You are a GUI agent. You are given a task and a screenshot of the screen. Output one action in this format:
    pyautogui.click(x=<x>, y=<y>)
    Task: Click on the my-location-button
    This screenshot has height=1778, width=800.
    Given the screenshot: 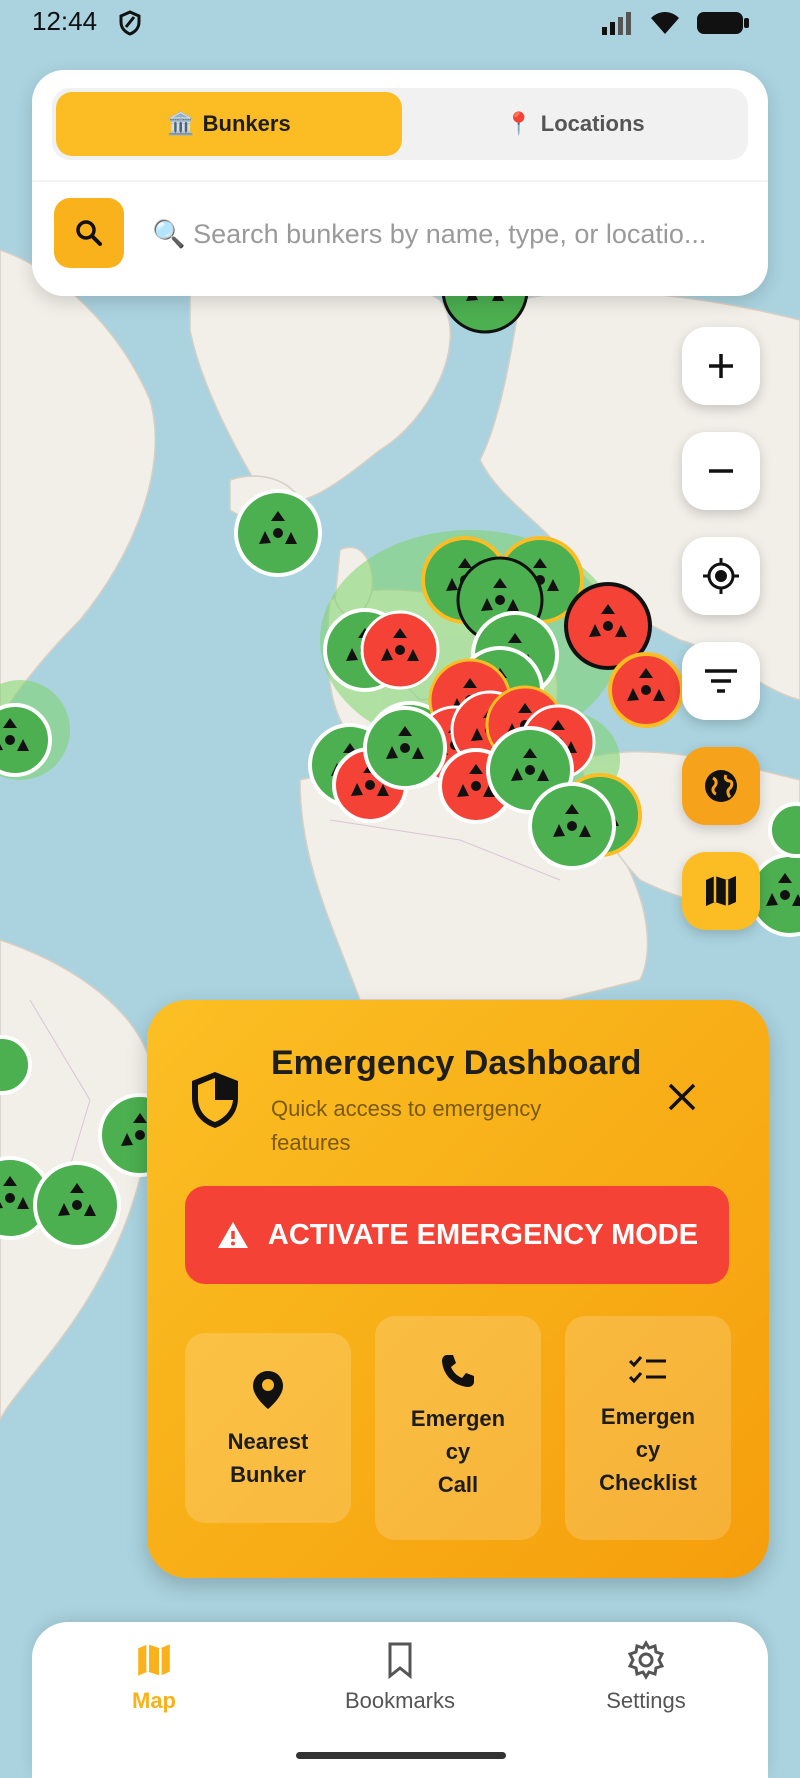 What is the action you would take?
    pyautogui.click(x=721, y=576)
    